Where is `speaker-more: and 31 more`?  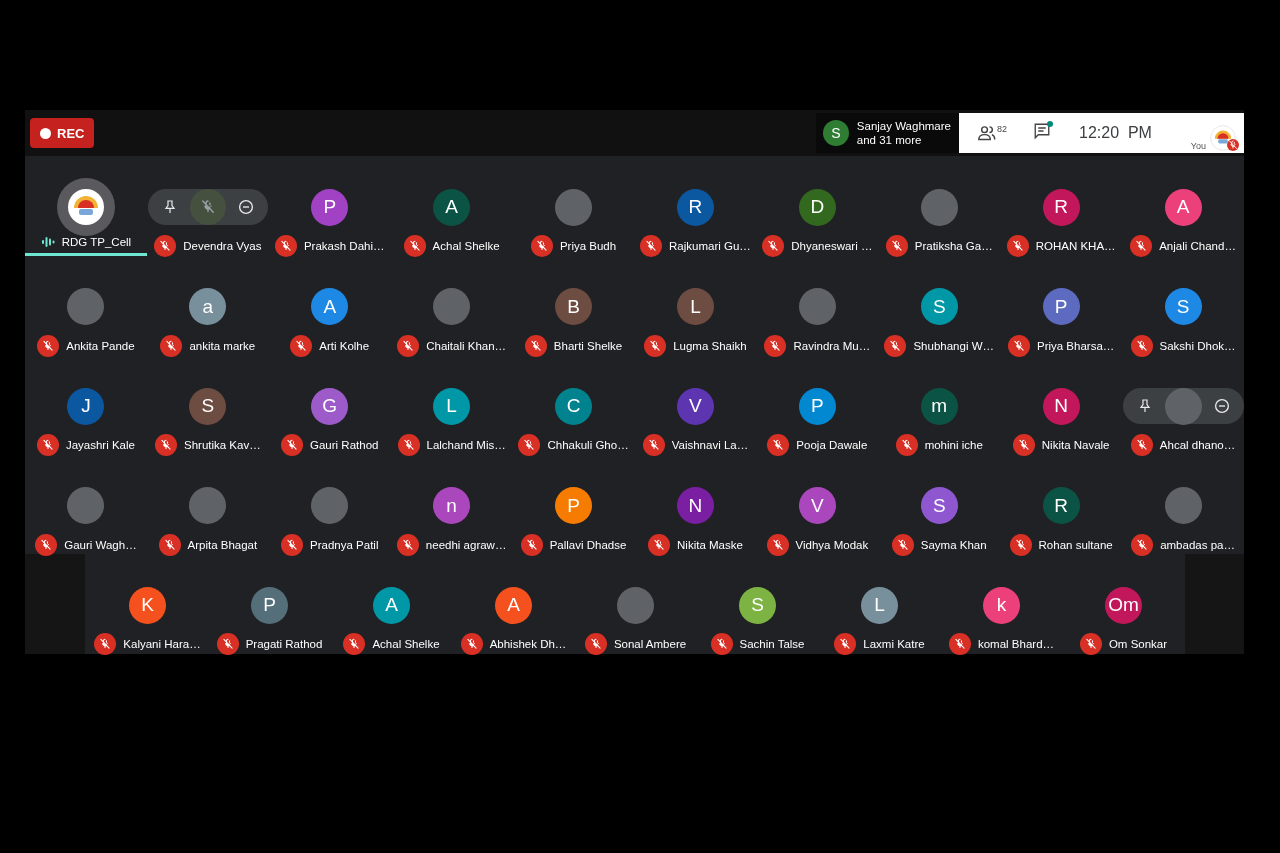
speaker-more: and 31 more is located at coordinates (889, 140).